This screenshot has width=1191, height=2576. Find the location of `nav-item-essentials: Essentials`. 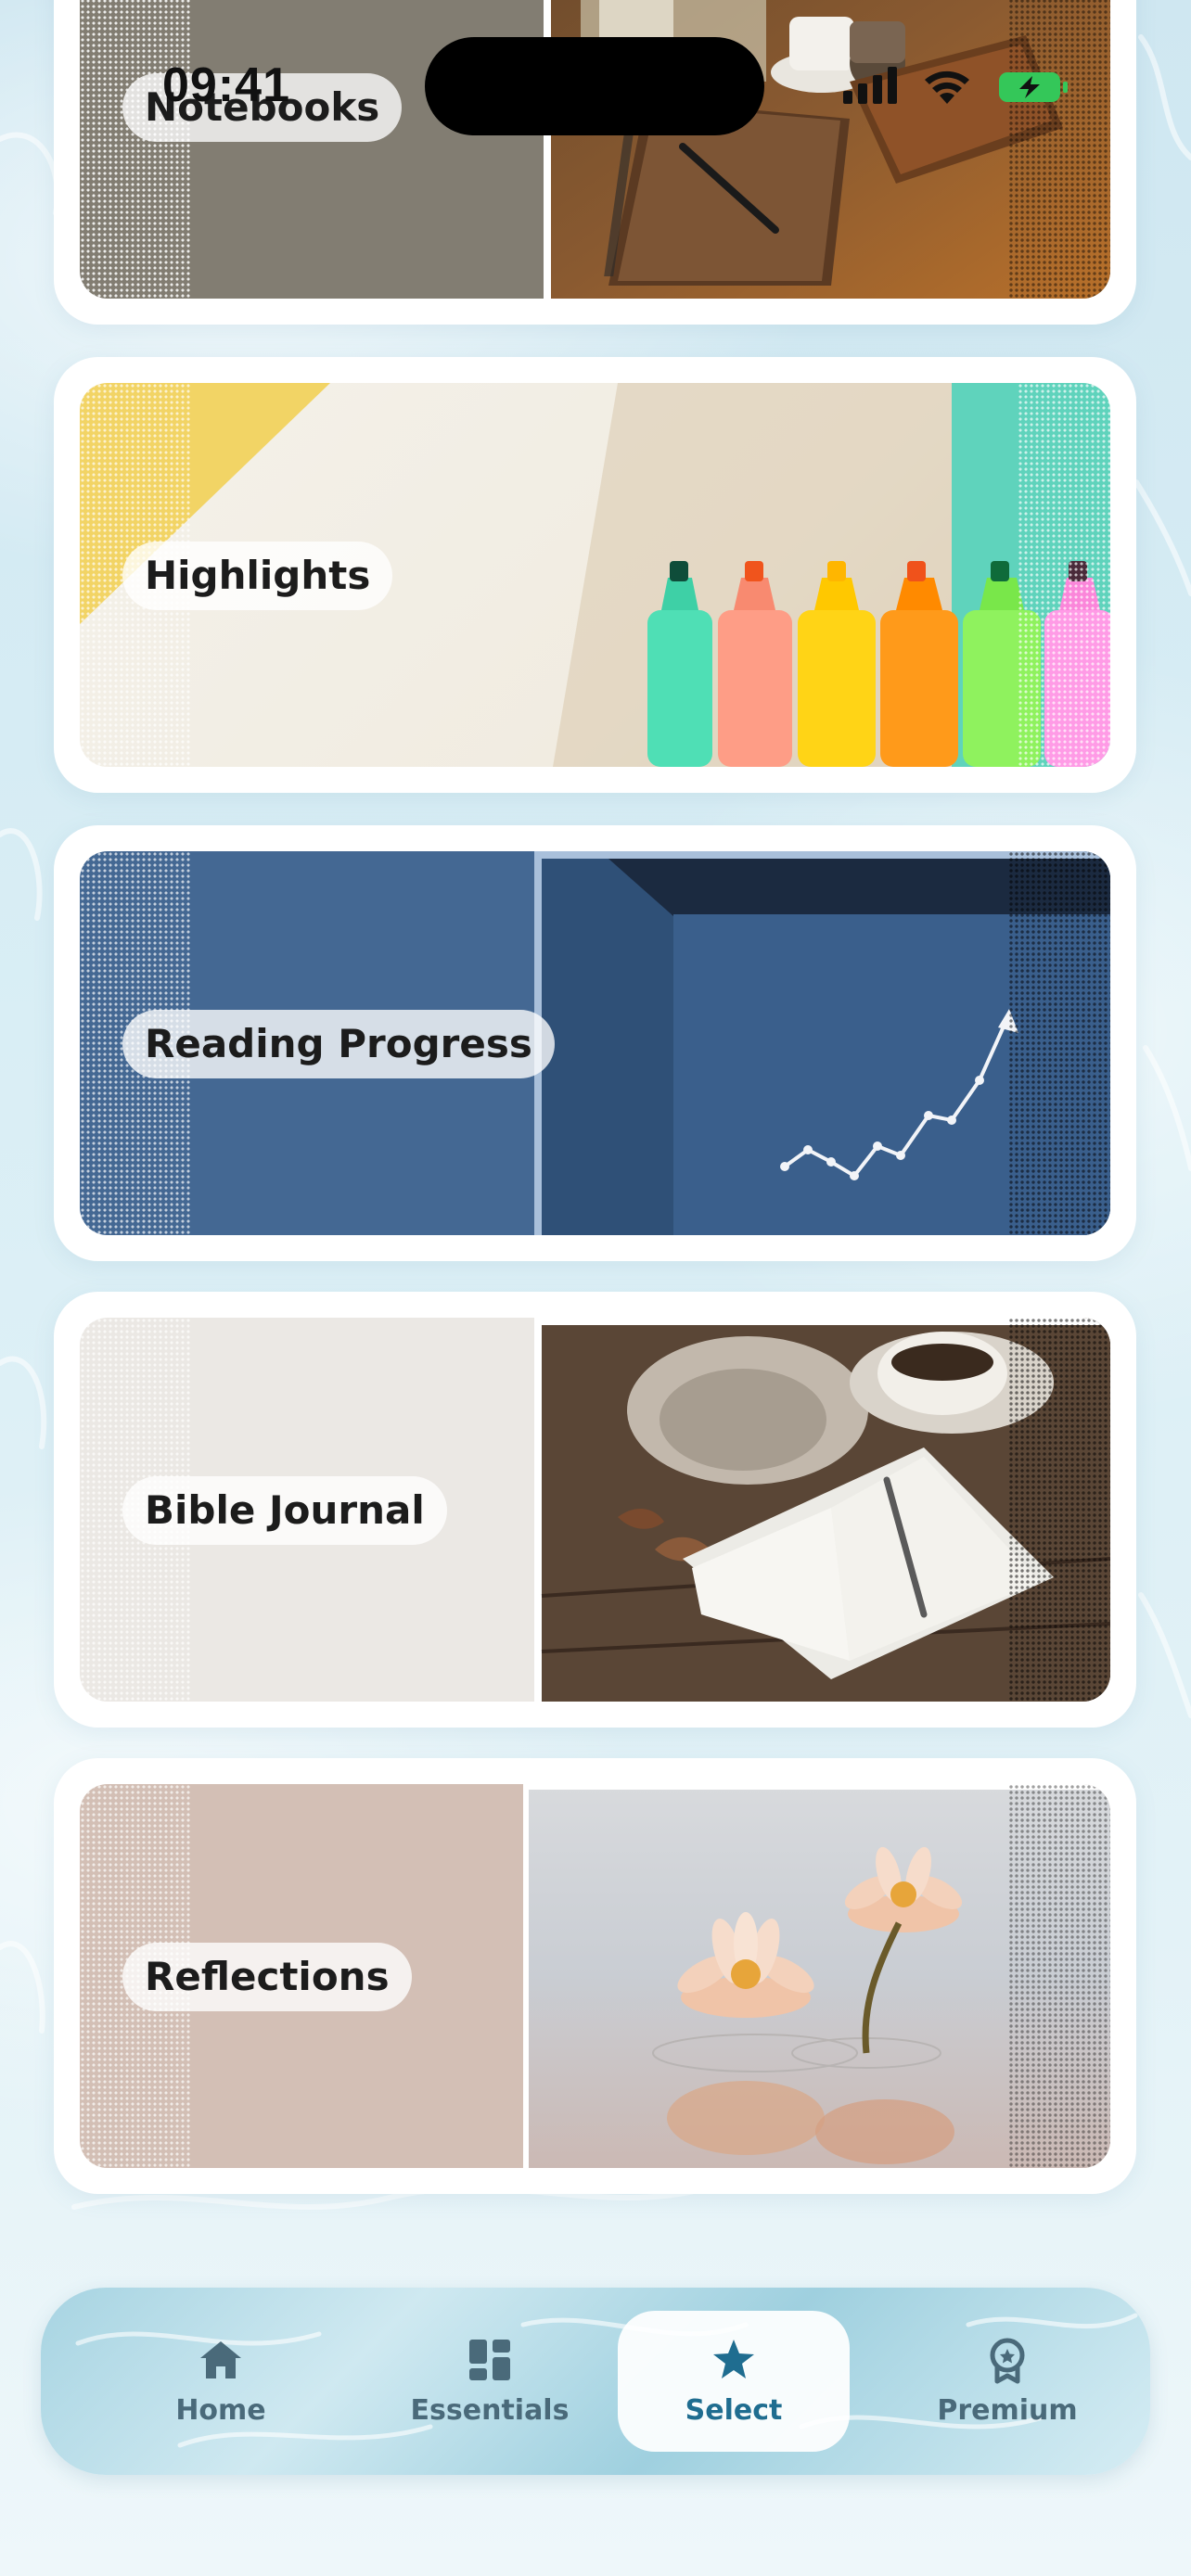

nav-item-essentials: Essentials is located at coordinates (490, 2381).